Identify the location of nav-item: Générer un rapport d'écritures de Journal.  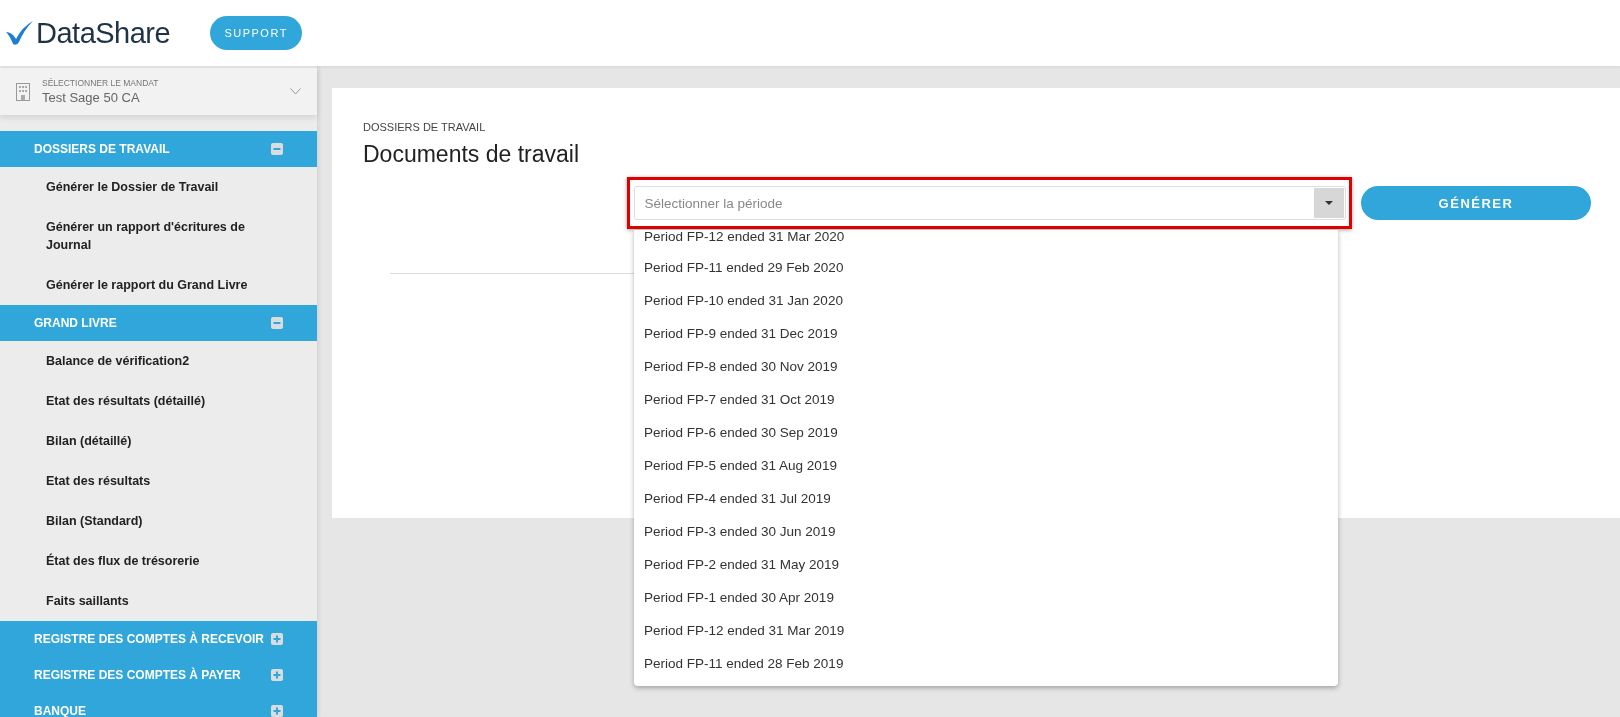
(158, 236).